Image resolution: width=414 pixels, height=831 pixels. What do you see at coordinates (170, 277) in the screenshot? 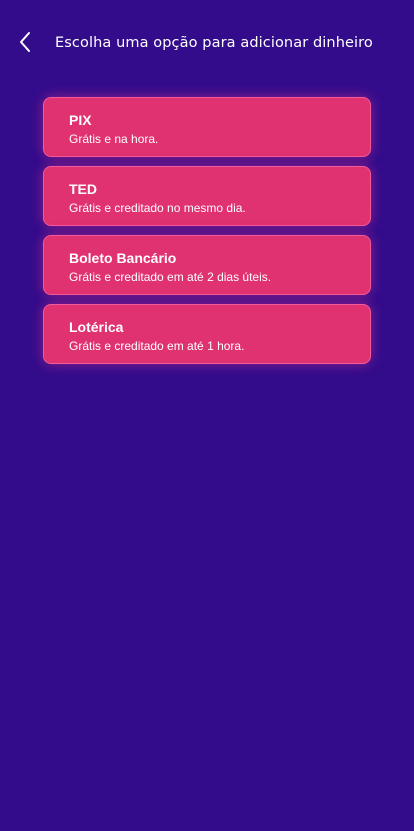
I see `option-description: Grátis e creditado em até 2 dias úteis.` at bounding box center [170, 277].